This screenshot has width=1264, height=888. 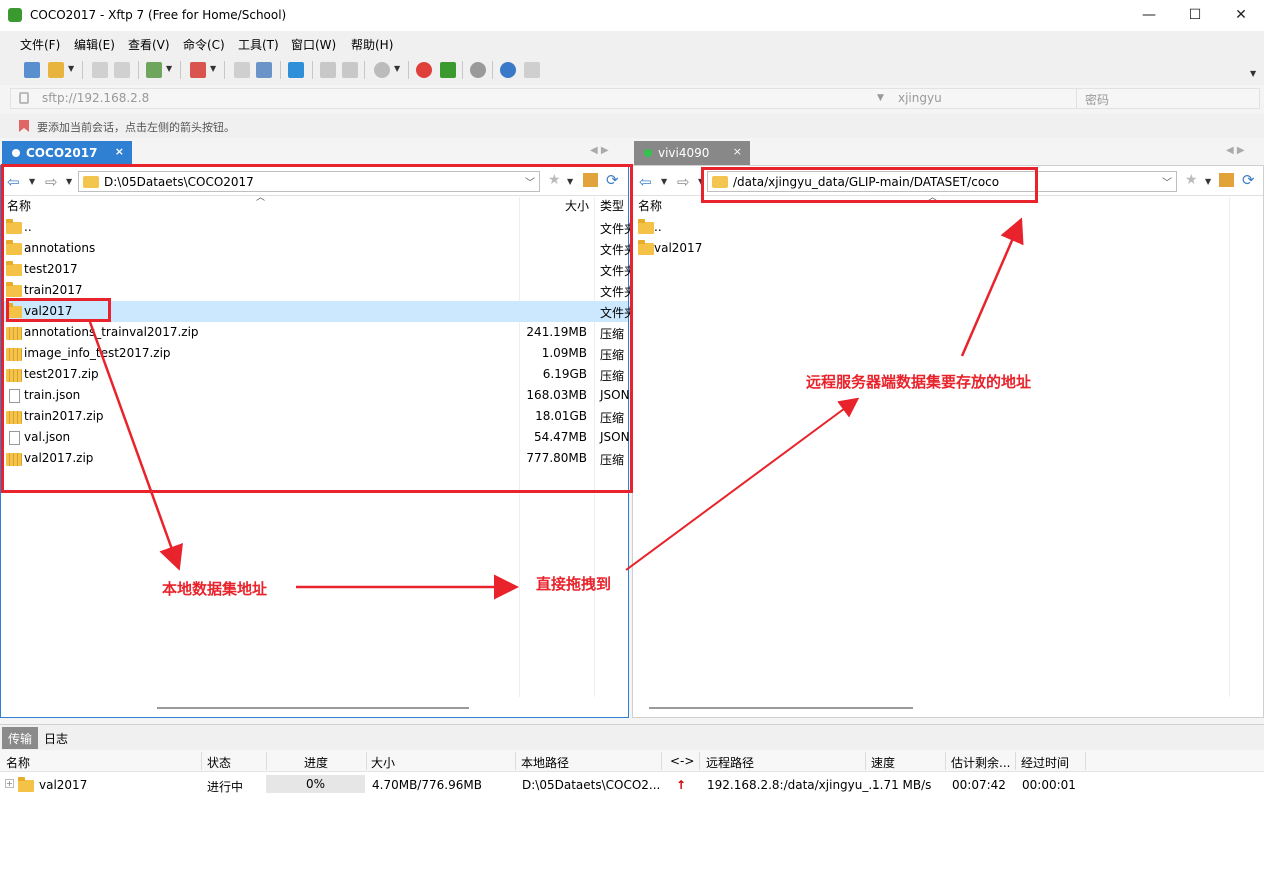 What do you see at coordinates (95, 98) in the screenshot?
I see `host-input: sftp://192.168.2.8` at bounding box center [95, 98].